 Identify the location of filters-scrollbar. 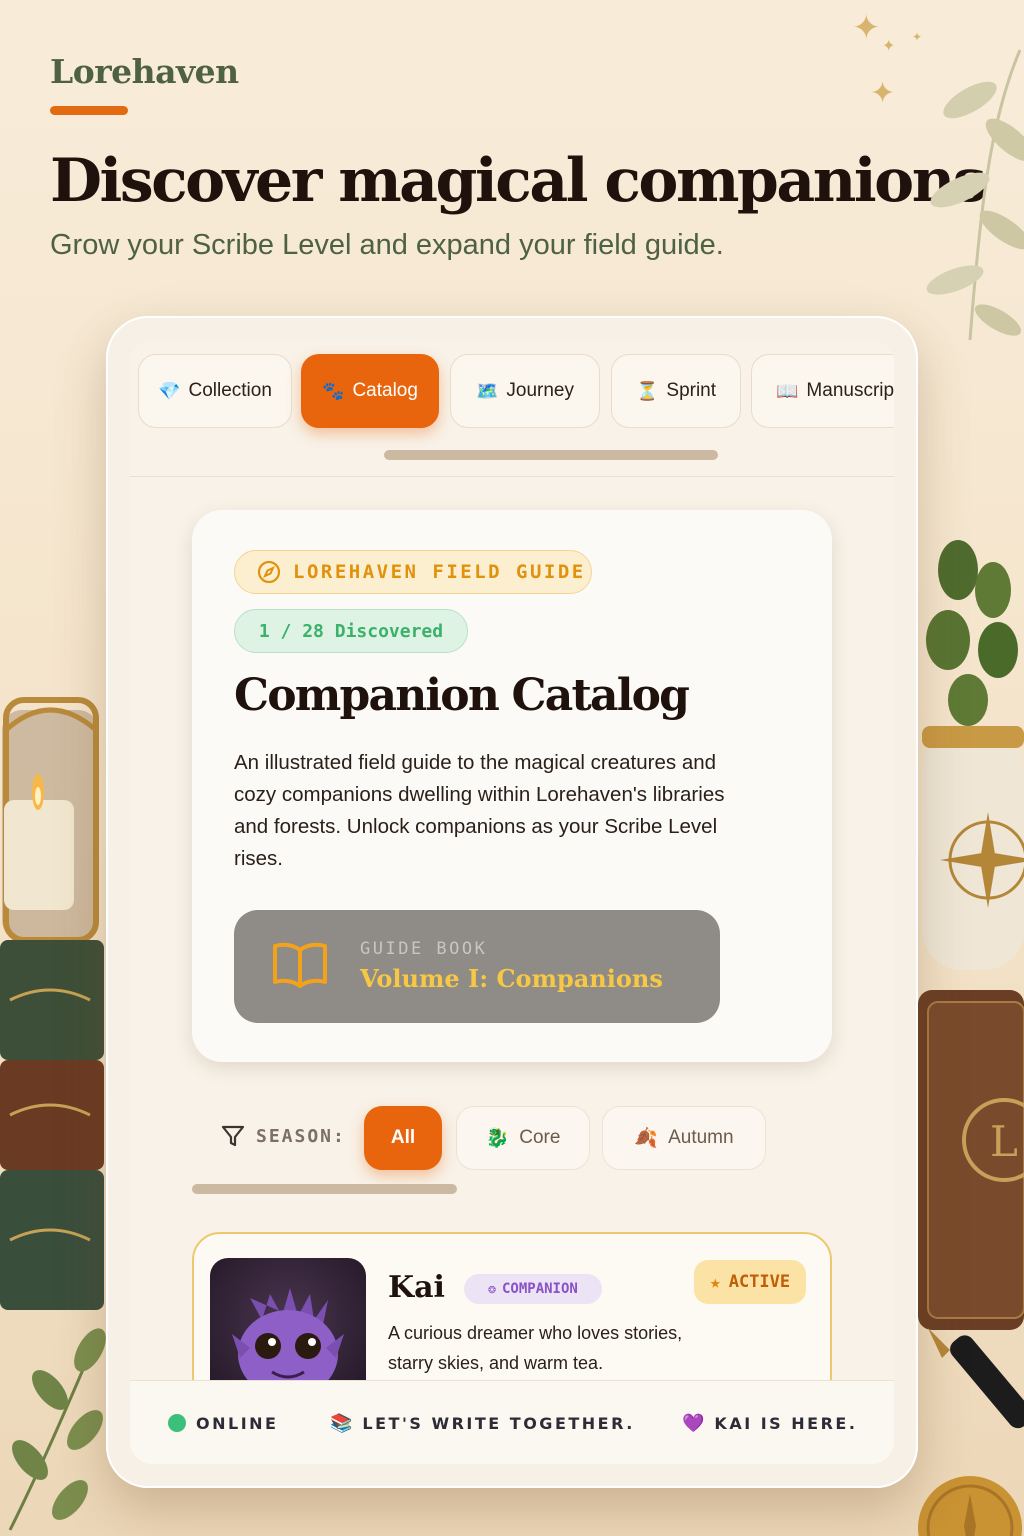
(324, 1189).